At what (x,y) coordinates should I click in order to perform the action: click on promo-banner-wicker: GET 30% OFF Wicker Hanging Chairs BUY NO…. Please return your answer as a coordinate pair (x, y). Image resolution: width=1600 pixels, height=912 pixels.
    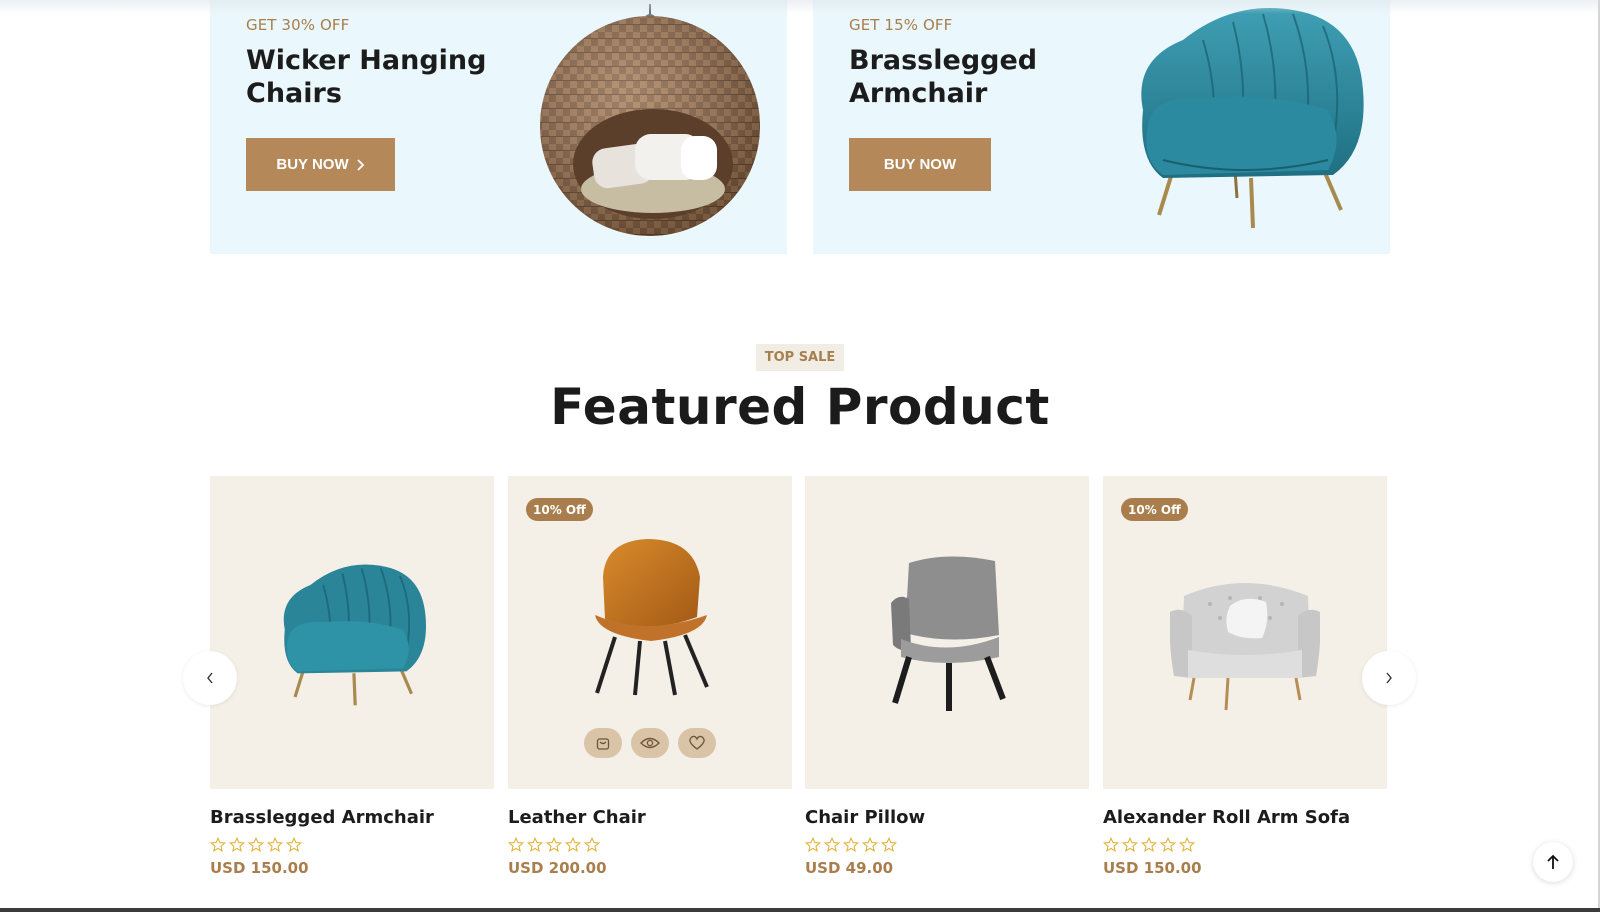
    Looking at the image, I should click on (498, 127).